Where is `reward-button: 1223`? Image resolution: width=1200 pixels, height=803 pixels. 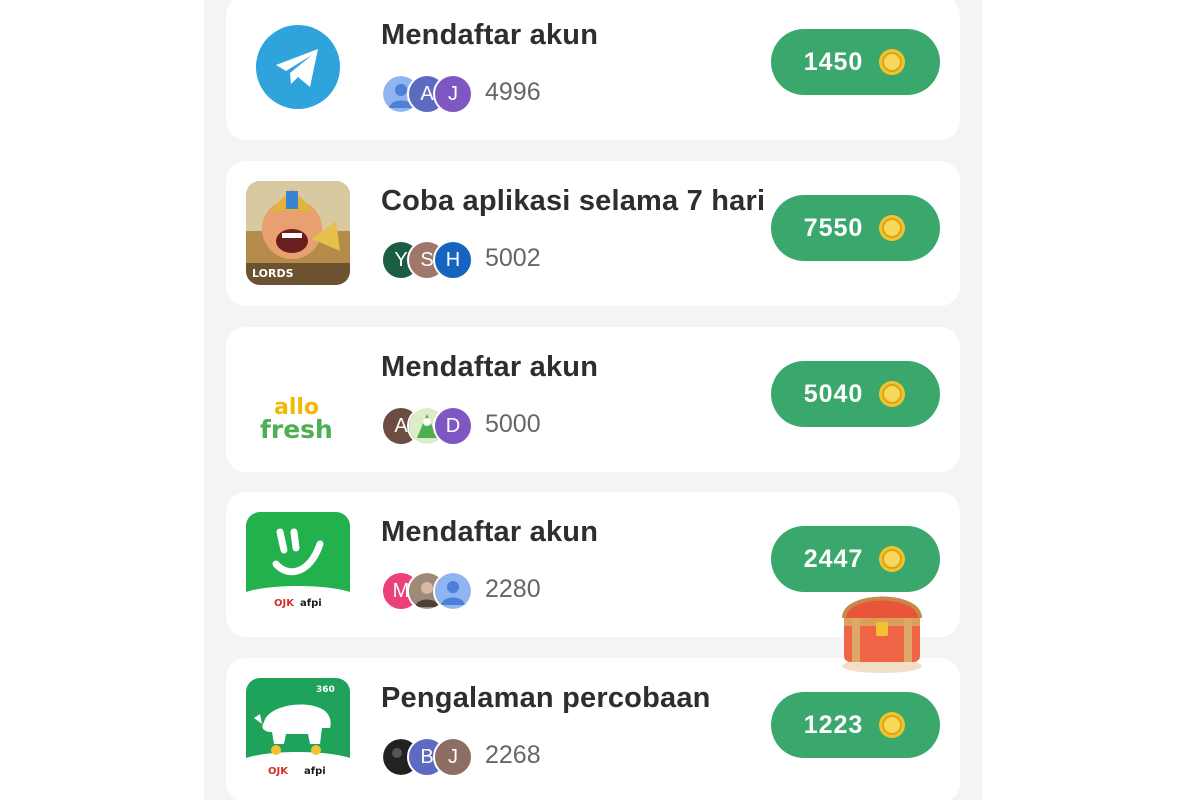 reward-button: 1223 is located at coordinates (855, 725).